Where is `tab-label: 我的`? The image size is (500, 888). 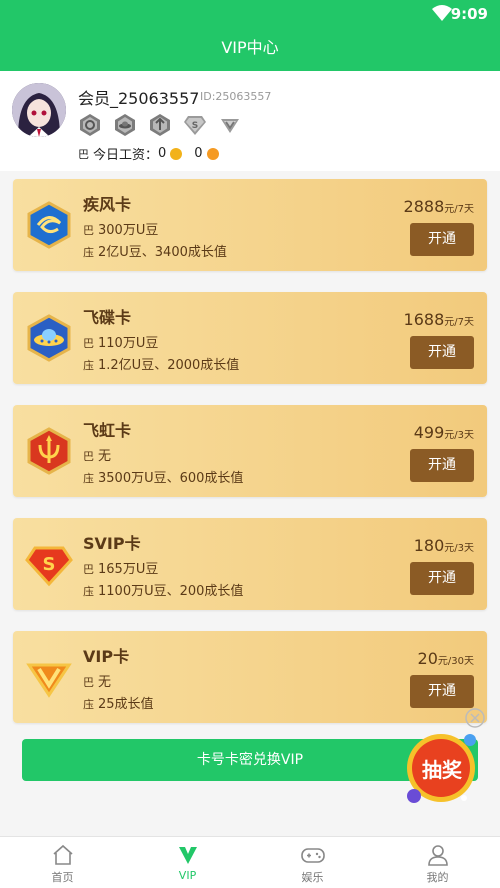
tab-label: 我的 is located at coordinates (437, 877).